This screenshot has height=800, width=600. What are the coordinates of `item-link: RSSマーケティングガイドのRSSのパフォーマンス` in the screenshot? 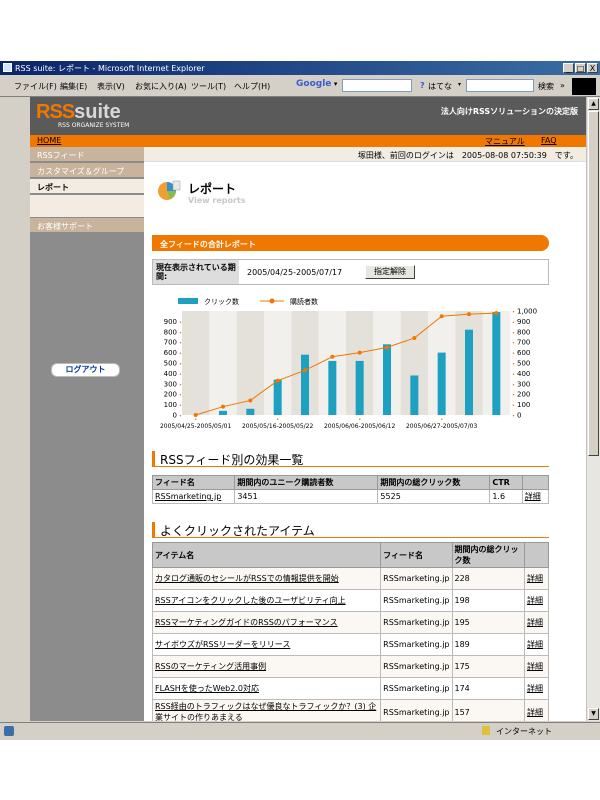 It's located at (266, 622).